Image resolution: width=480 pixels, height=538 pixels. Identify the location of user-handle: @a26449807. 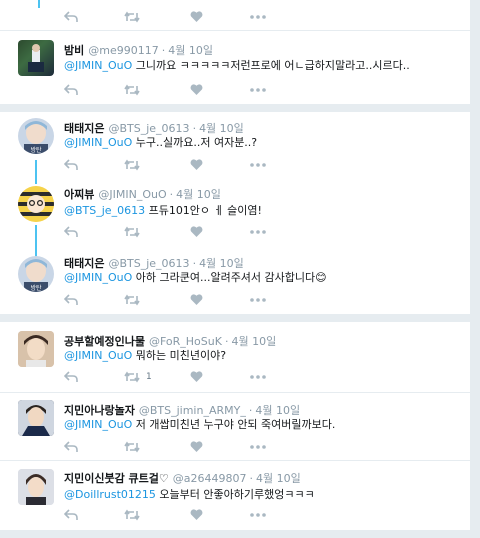
(210, 478).